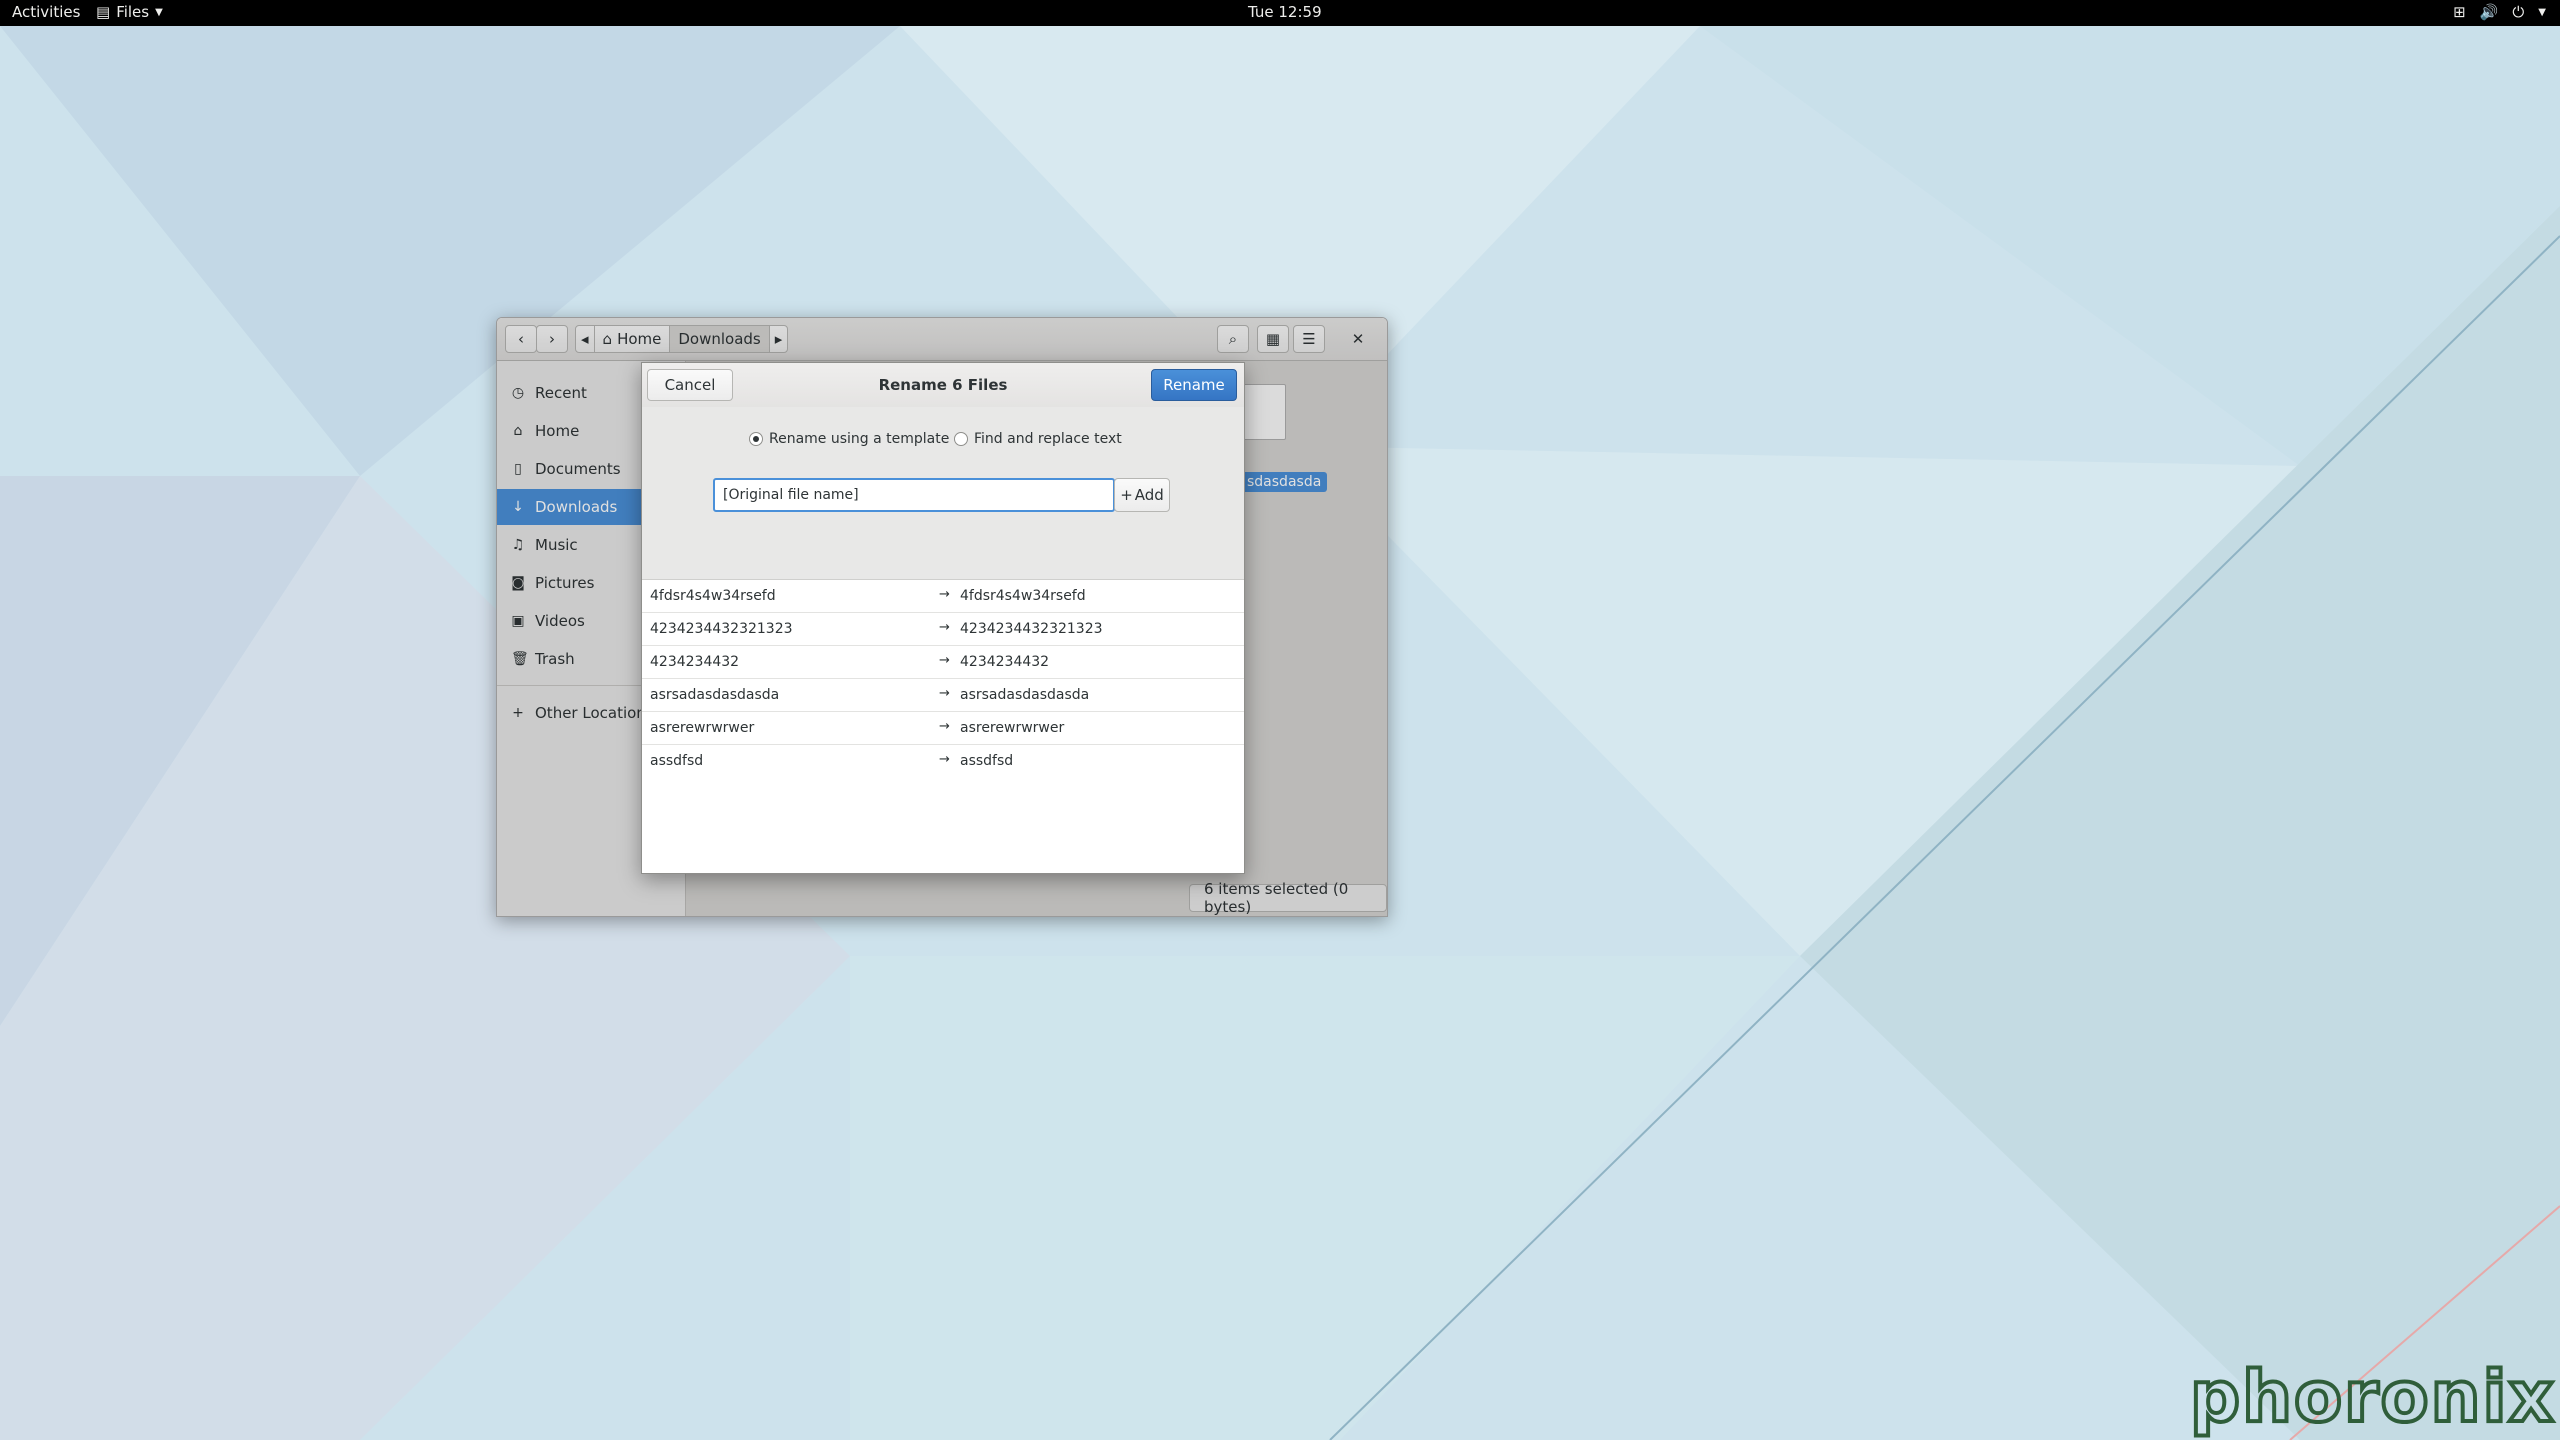 This screenshot has height=1440, width=2560. I want to click on top-bar: Activities ▤ Files ▼ Tue 12:59 ⊞ 🔊 ⏻ ▼, so click(1280, 13).